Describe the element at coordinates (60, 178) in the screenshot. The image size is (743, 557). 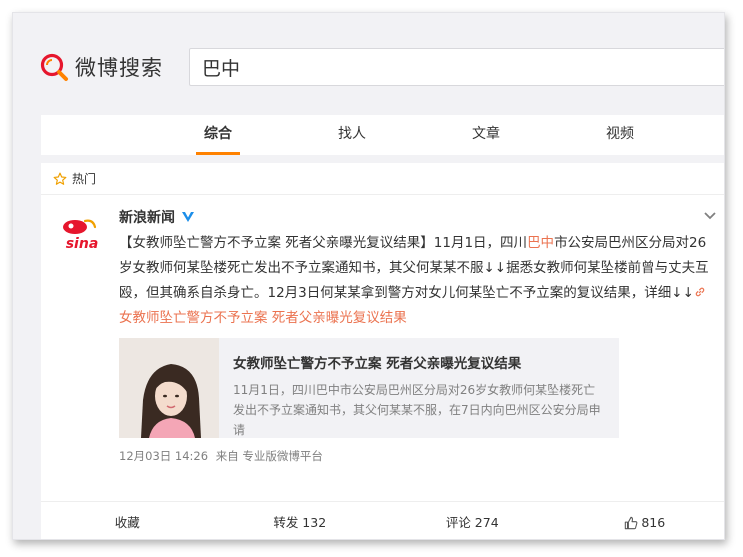
I see `star-icon` at that location.